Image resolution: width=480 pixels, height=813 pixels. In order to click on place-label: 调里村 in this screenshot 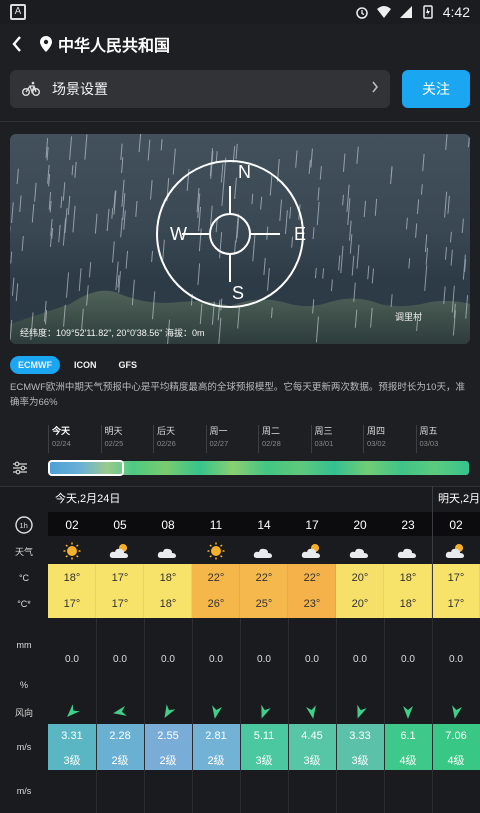, I will do `click(408, 316)`.